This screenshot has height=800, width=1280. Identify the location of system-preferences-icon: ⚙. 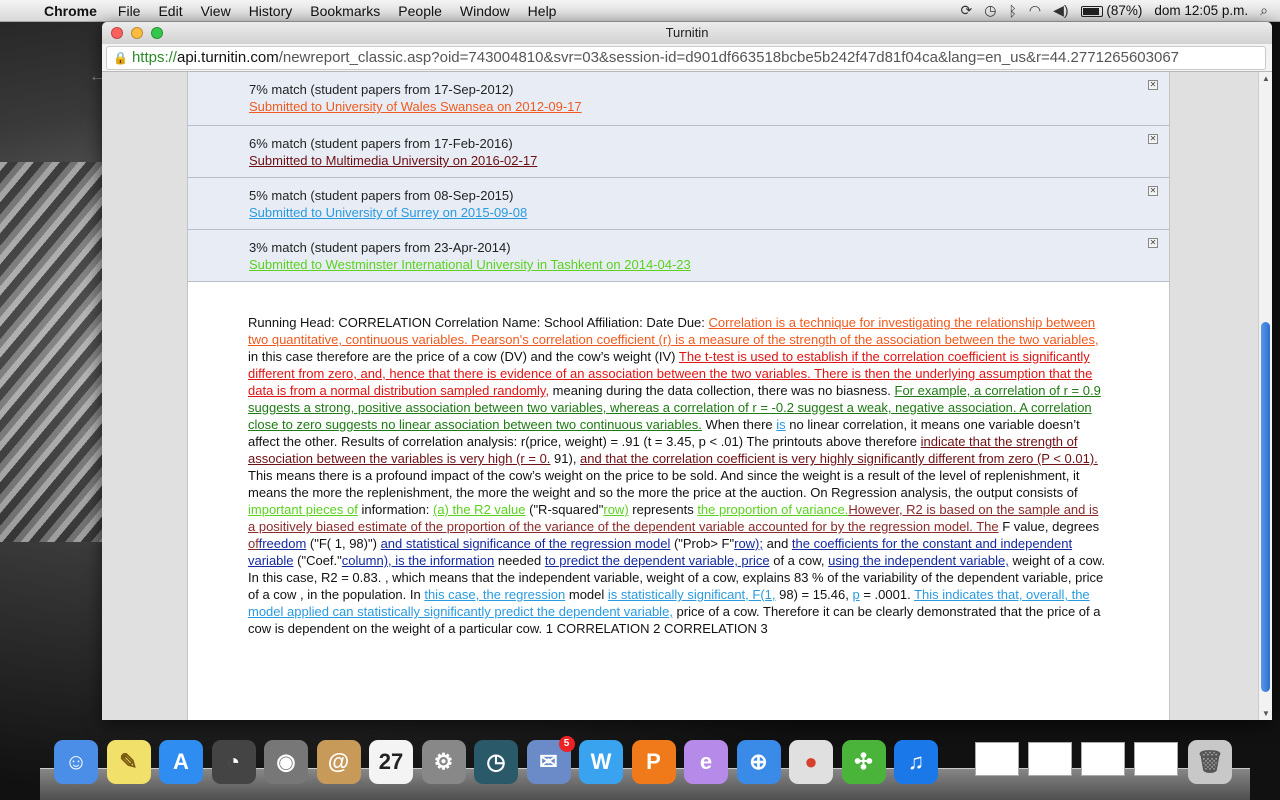
(443, 762).